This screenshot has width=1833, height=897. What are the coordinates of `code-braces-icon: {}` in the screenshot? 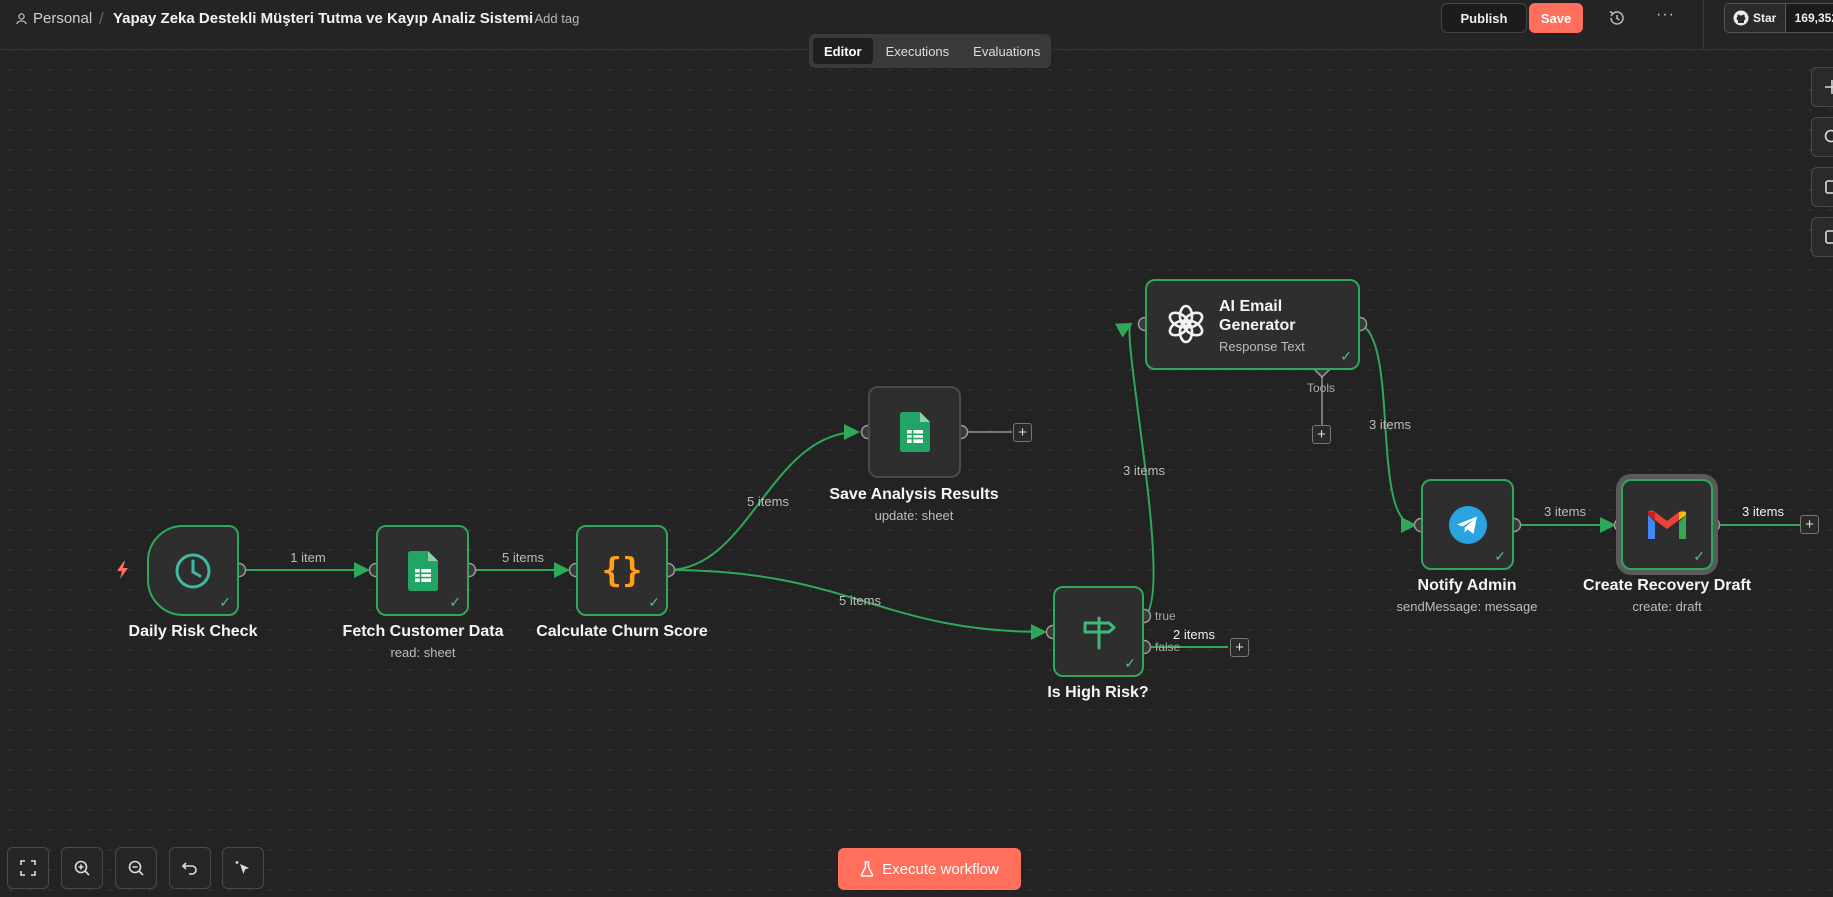 It's located at (622, 571).